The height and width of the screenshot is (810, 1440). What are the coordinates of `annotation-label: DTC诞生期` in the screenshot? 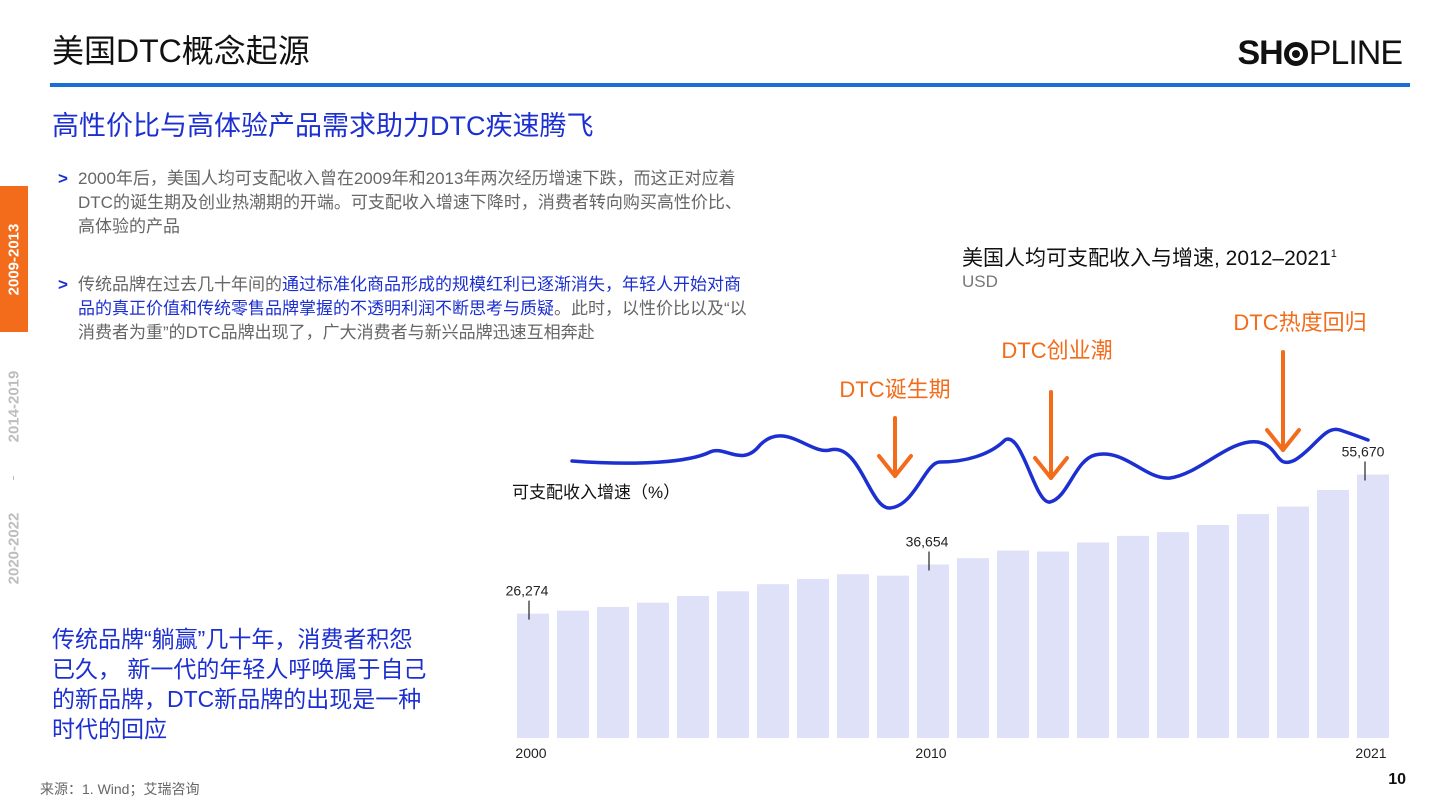 It's located at (894, 389).